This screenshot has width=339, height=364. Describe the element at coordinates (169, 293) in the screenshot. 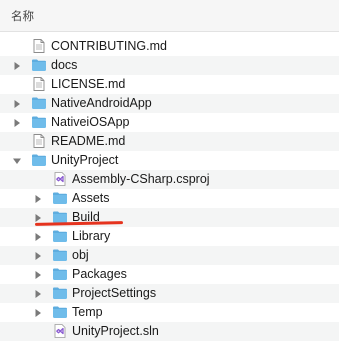

I see `list-item: ProjectSettings` at that location.